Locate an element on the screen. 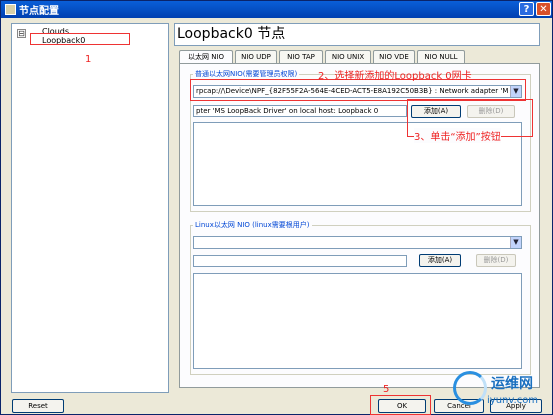 The height and width of the screenshot is (415, 553). watermark-url: iyunv.com is located at coordinates (513, 400).